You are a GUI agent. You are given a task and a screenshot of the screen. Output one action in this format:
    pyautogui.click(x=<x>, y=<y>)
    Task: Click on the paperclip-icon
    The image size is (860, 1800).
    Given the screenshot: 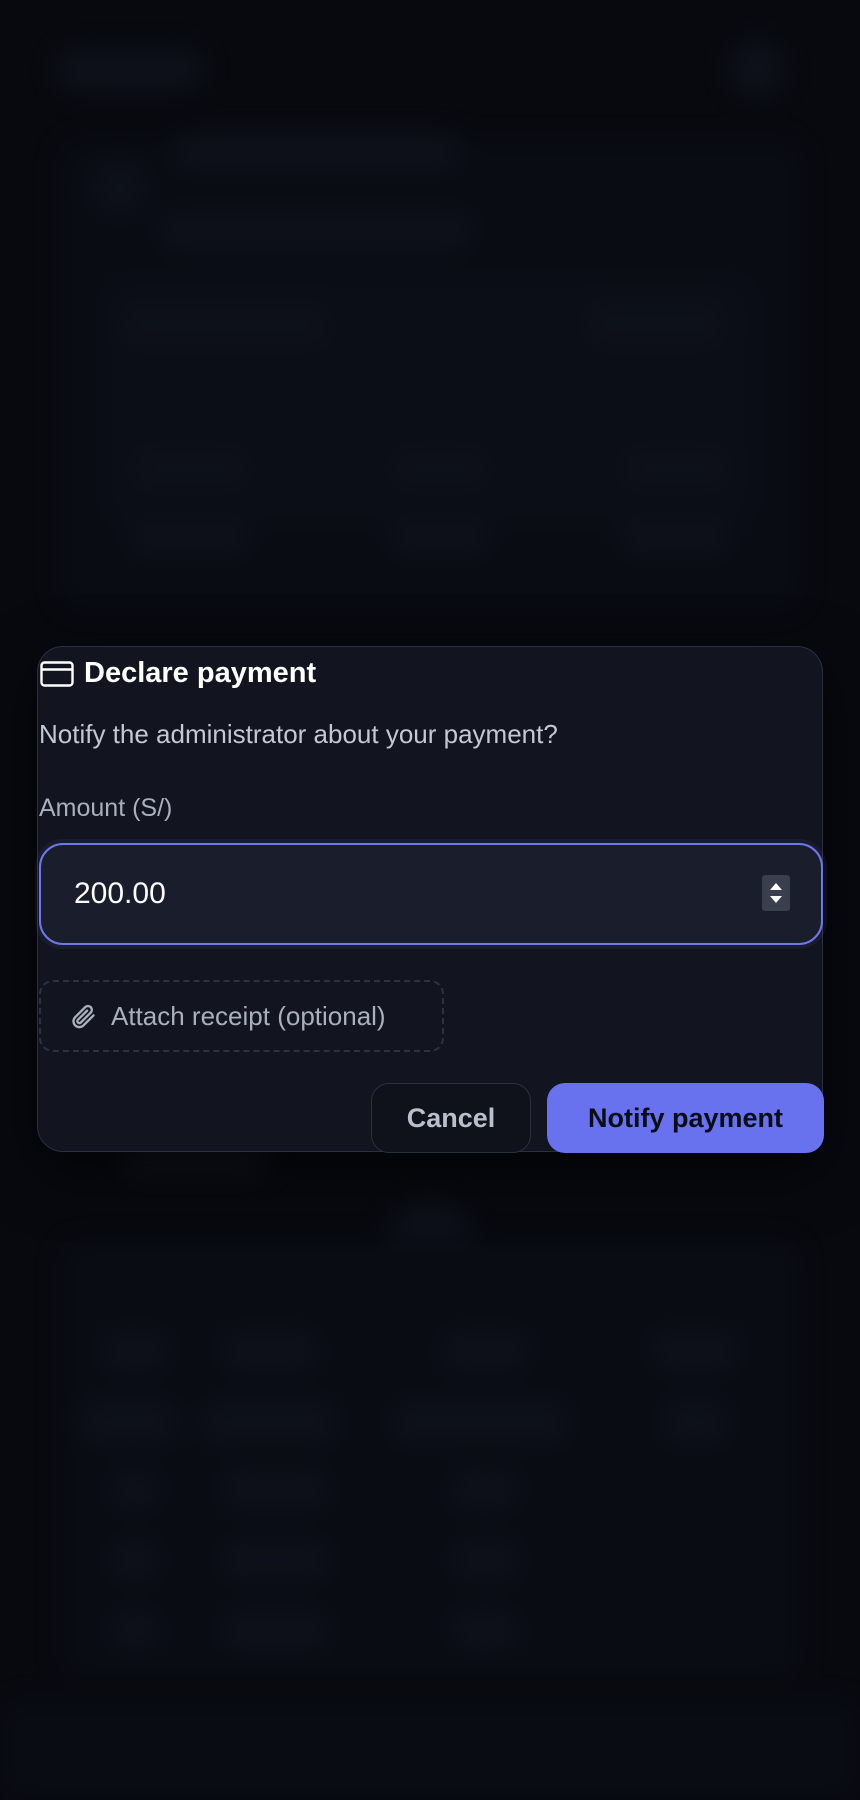 What is the action you would take?
    pyautogui.click(x=83, y=1016)
    